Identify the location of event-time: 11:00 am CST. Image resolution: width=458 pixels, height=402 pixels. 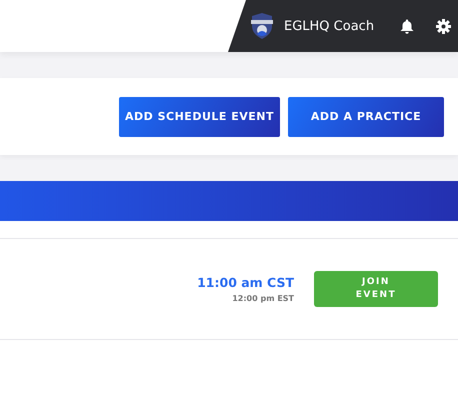
(245, 282).